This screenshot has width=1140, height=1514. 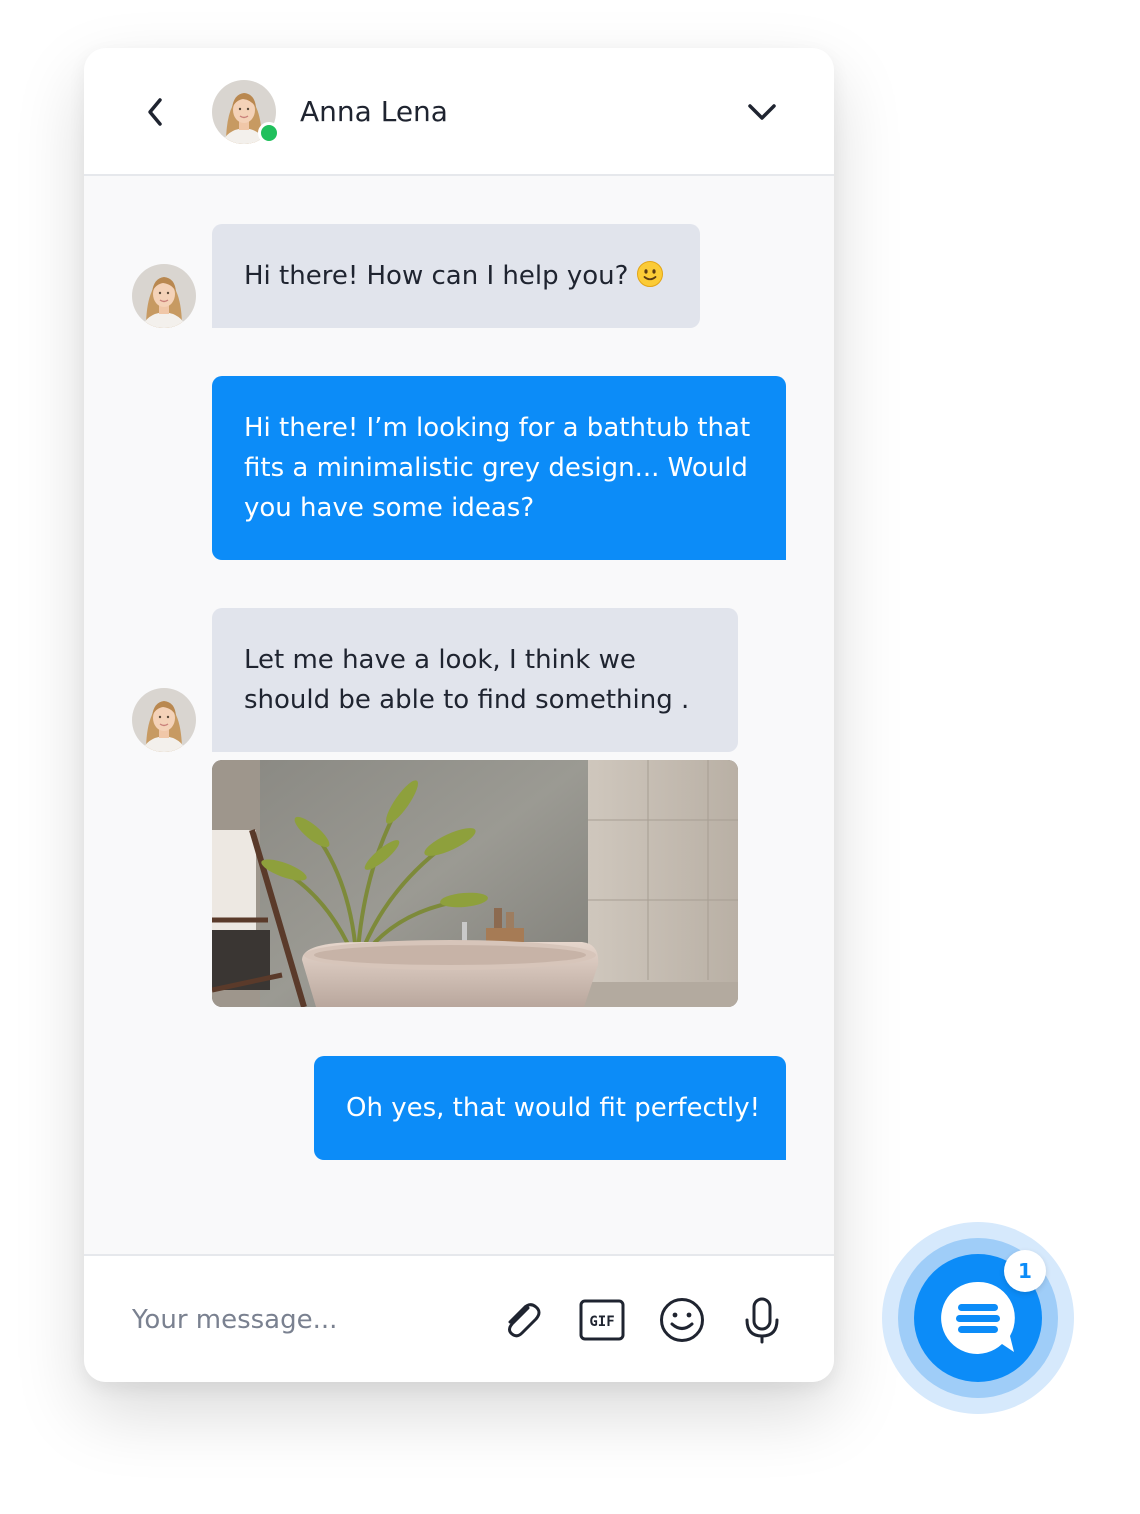 I want to click on bathtub-photo-attachment, so click(x=475, y=883).